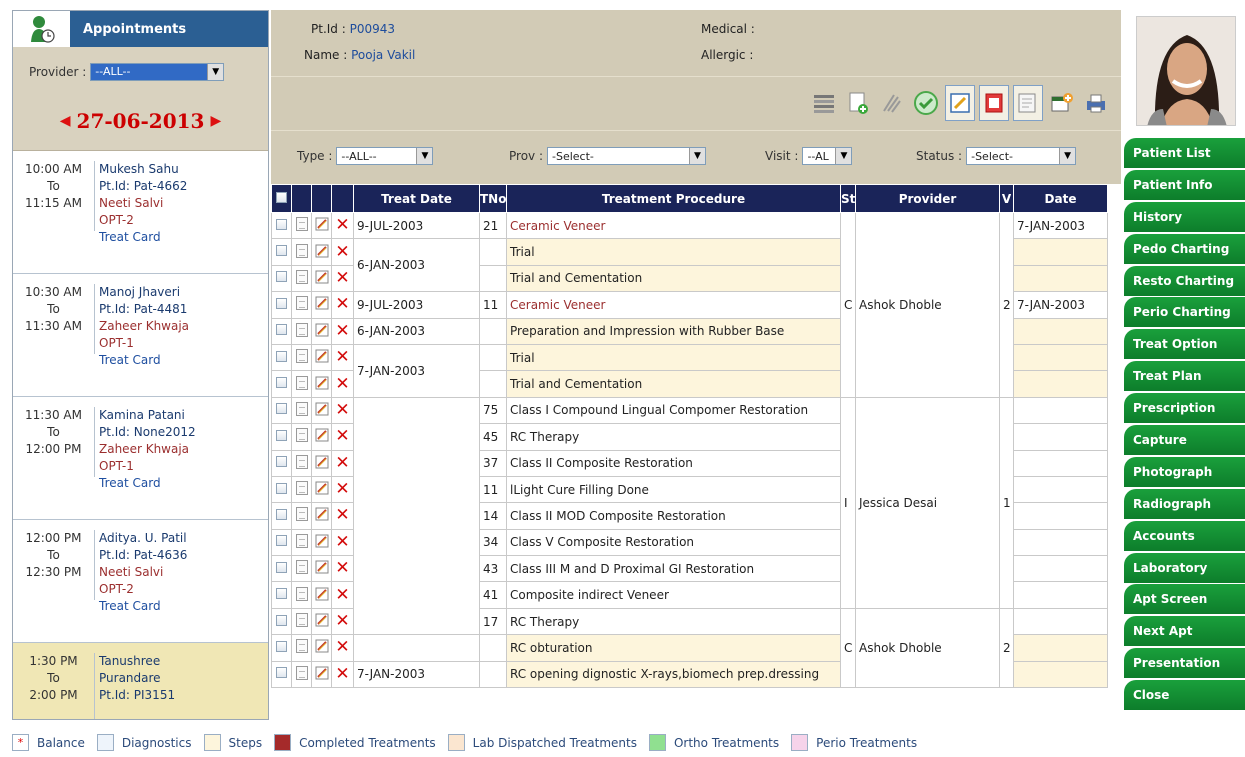 Image resolution: width=1245 pixels, height=757 pixels. What do you see at coordinates (147, 415) in the screenshot?
I see `patient-name: Kamina Patani` at bounding box center [147, 415].